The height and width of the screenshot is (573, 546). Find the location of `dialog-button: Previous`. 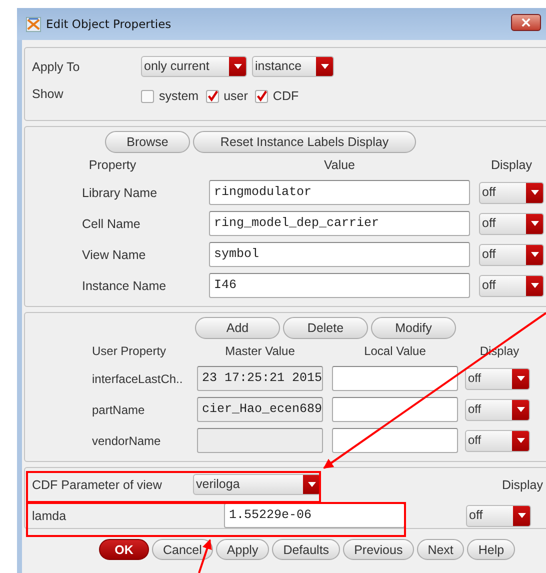

dialog-button: Previous is located at coordinates (378, 549).